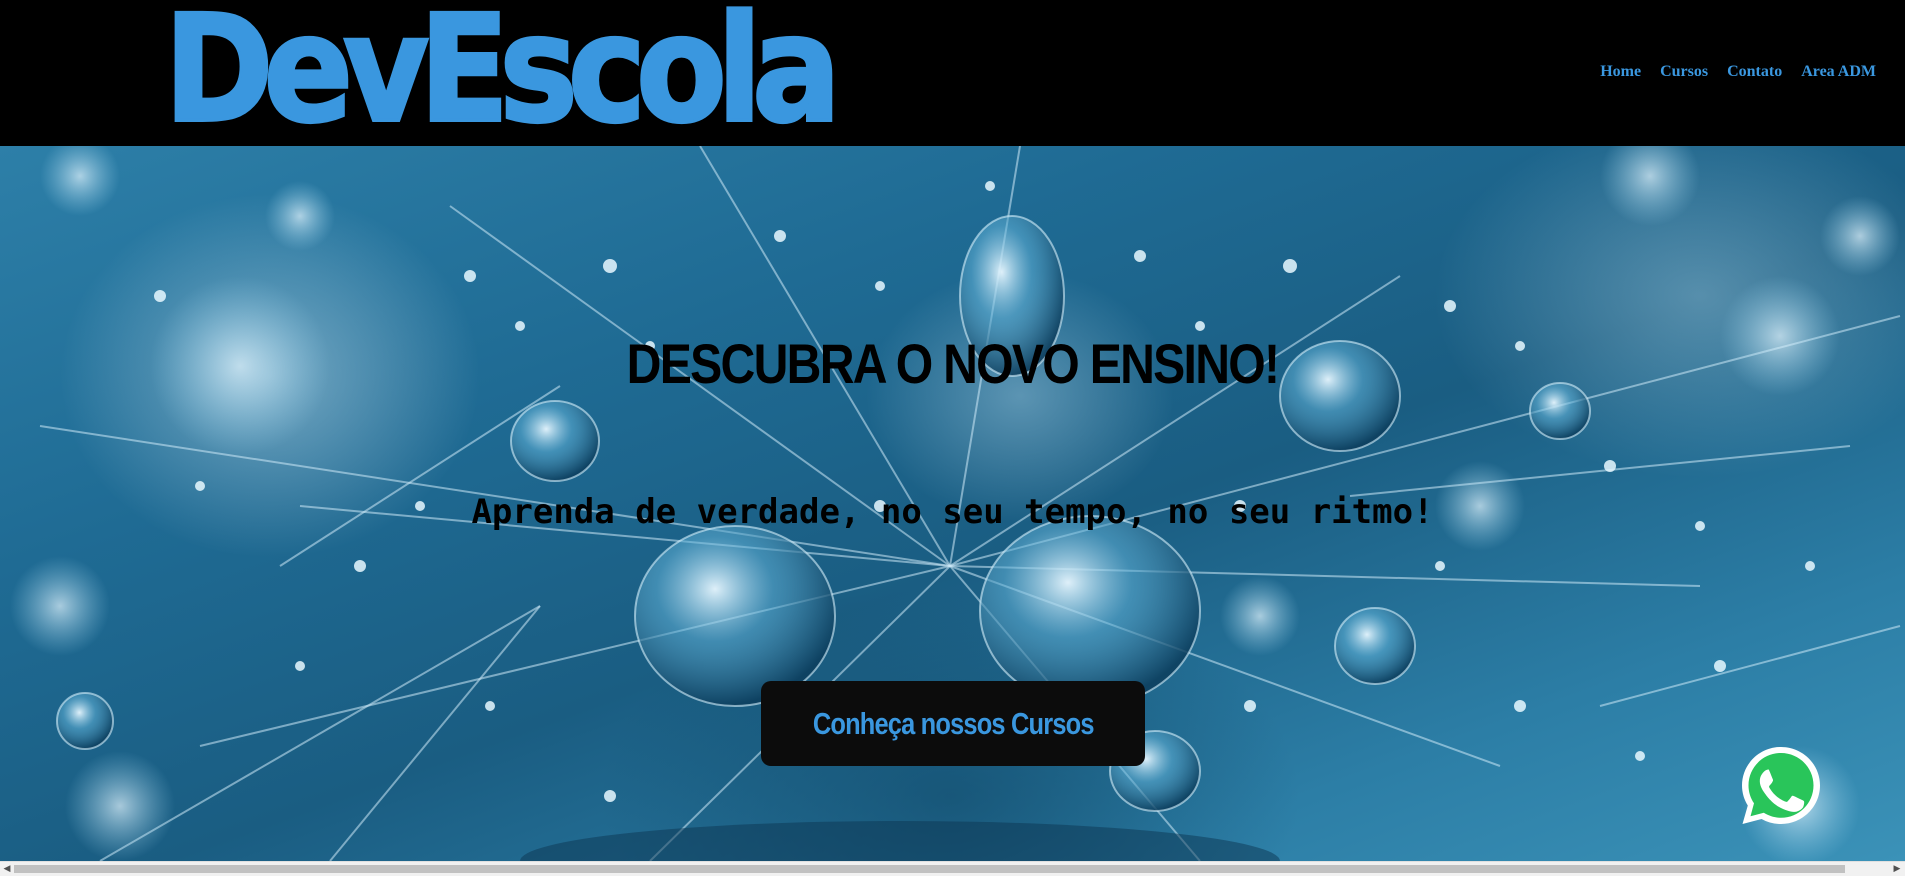 This screenshot has height=879, width=1909. I want to click on main-nav: Home Cursos Contato Area ADM, so click(1738, 72).